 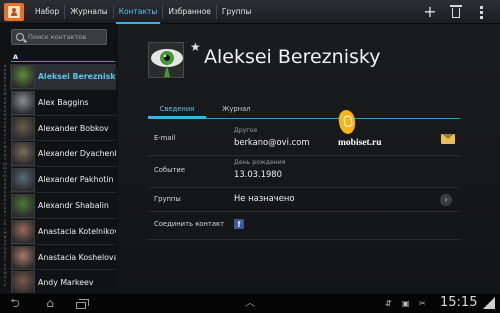 I want to click on contact-name-label: Andy Markeev, so click(x=66, y=283).